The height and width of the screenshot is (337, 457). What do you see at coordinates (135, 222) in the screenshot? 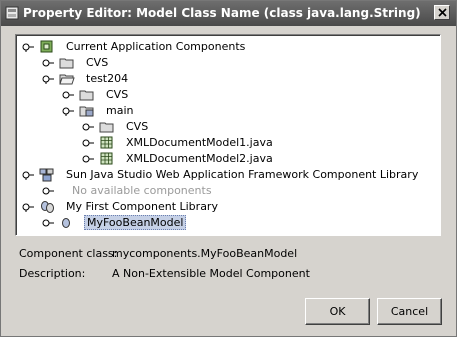
I see `tree-node-label: MyFooBeanModel` at bounding box center [135, 222].